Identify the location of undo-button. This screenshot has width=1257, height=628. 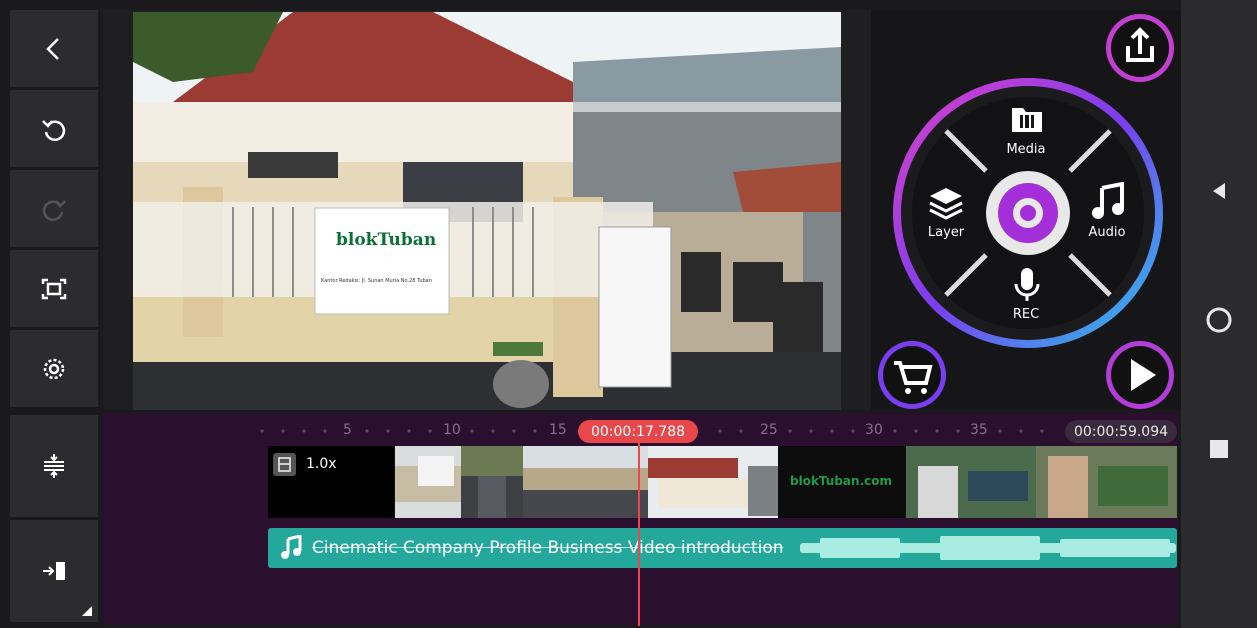
(54, 128).